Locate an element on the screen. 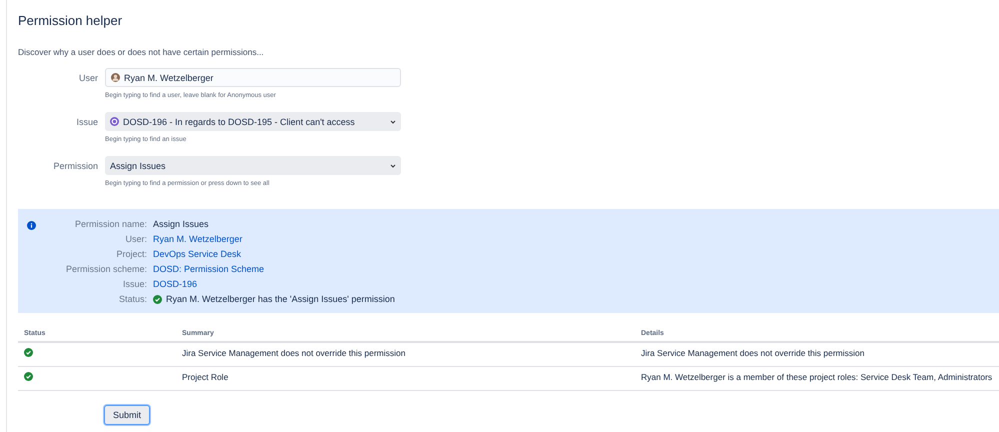 The width and height of the screenshot is (999, 432). table-cell: Ryan M. Wetzelberger is a member of these project roles: Service Desk Team, Administrators is located at coordinates (817, 378).